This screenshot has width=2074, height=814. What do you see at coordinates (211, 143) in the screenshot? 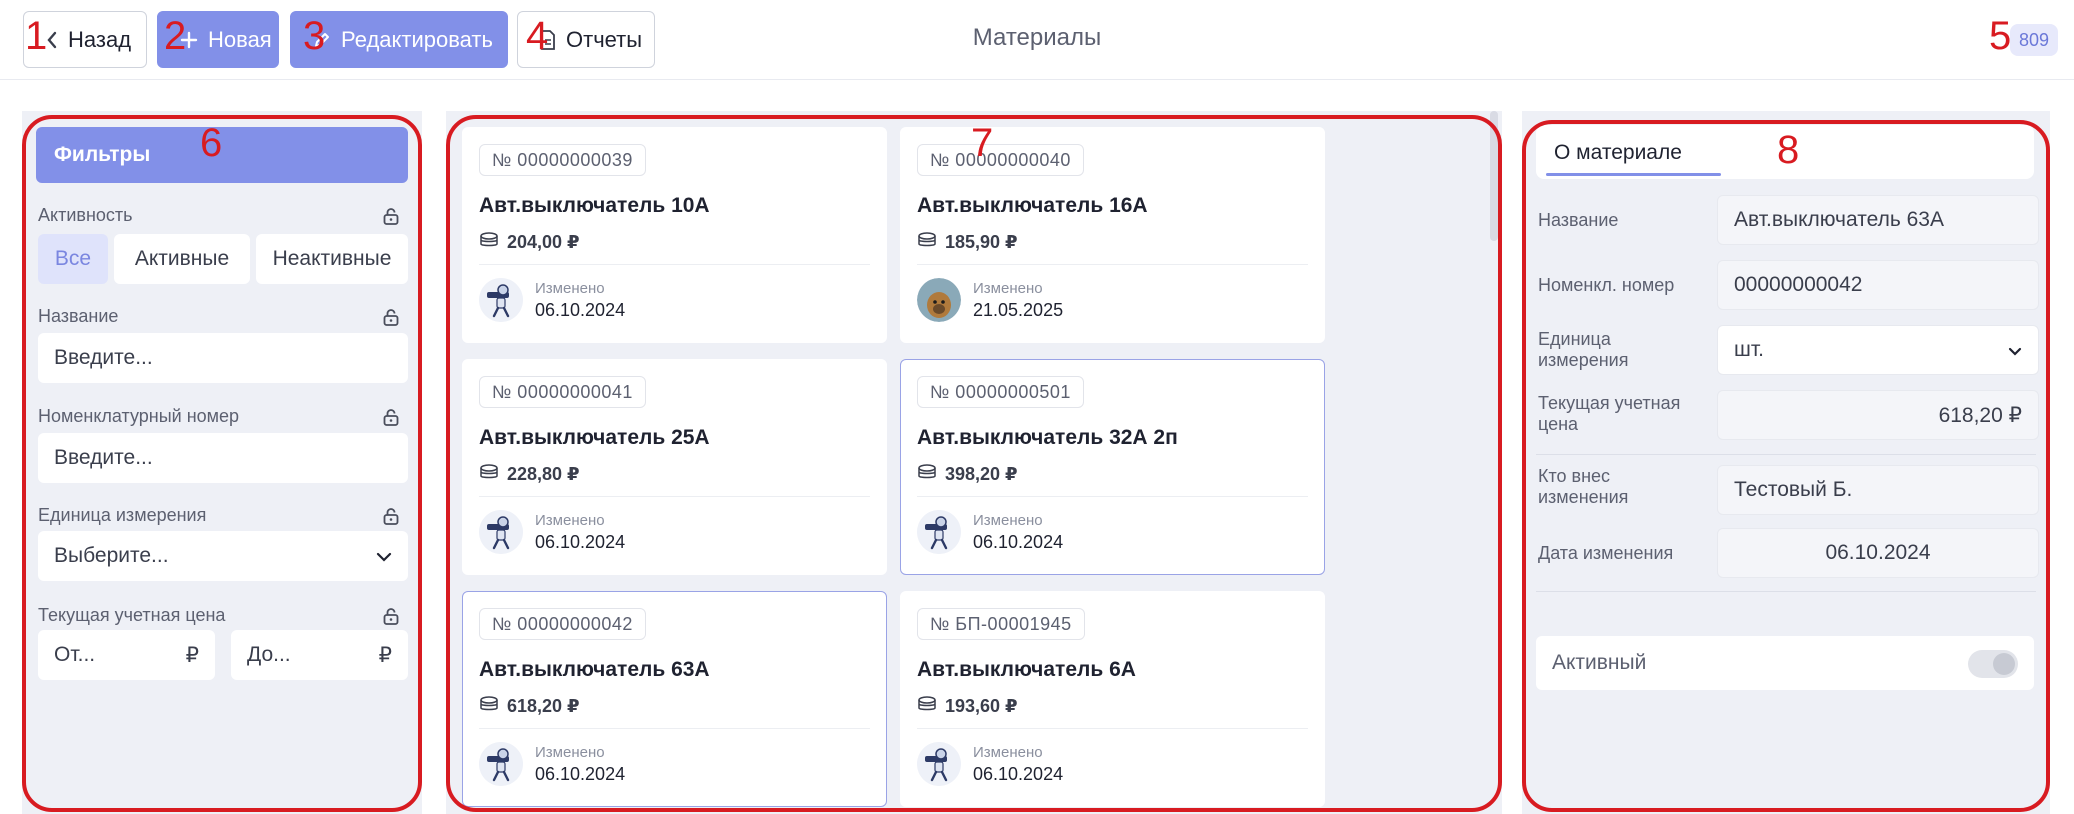
I see `annotation-number: 6` at bounding box center [211, 143].